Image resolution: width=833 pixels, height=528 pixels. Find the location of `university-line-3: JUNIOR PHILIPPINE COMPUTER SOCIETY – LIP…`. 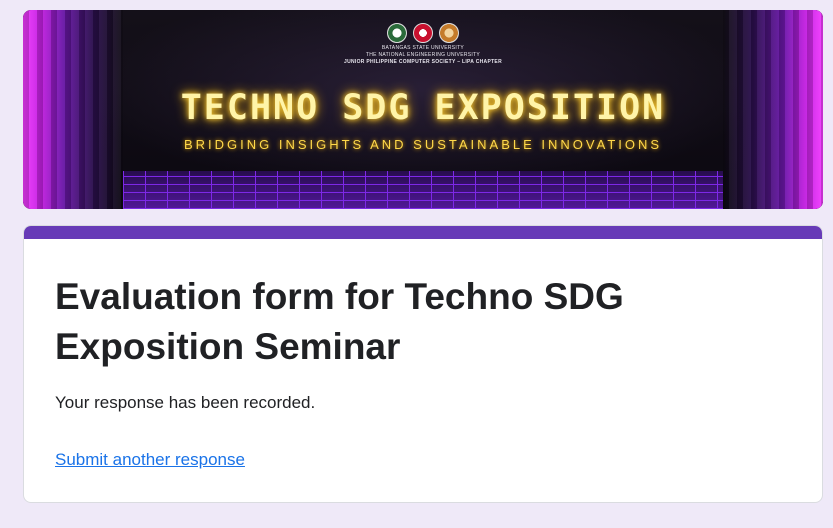

university-line-3: JUNIOR PHILIPPINE COMPUTER SOCIETY – LIP… is located at coordinates (423, 62).